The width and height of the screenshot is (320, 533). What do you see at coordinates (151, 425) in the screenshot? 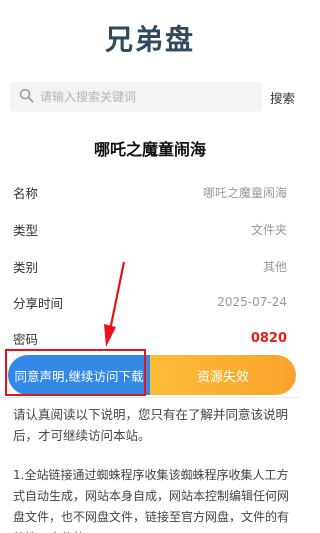
I see `notice-intro: 请认真阅读以下说明，您只有在了解并同意该说明后，才可继续访问本站。` at bounding box center [151, 425].